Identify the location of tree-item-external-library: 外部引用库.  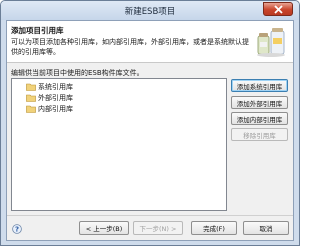
(49, 98).